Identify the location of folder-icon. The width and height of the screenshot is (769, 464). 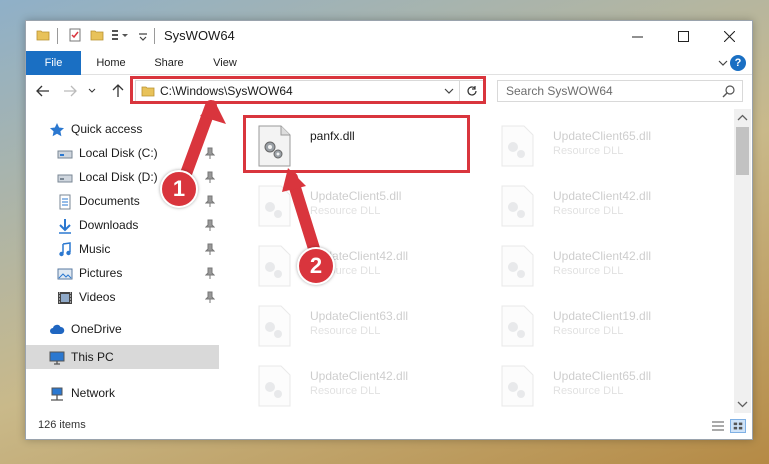
(43, 35).